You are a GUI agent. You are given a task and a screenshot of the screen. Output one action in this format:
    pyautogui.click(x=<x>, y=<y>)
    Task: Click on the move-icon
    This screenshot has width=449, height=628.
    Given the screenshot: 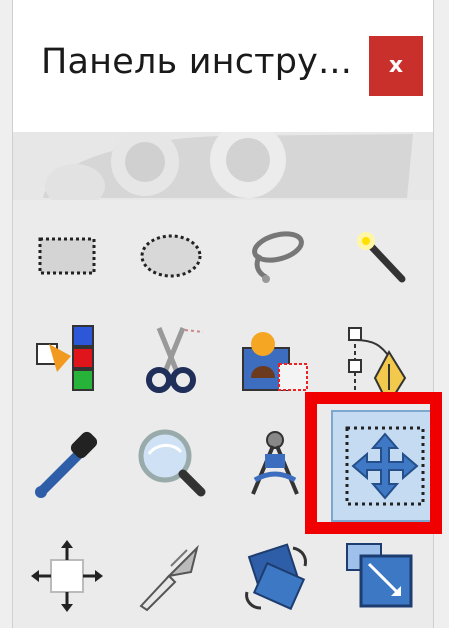 What is the action you would take?
    pyautogui.click(x=385, y=466)
    